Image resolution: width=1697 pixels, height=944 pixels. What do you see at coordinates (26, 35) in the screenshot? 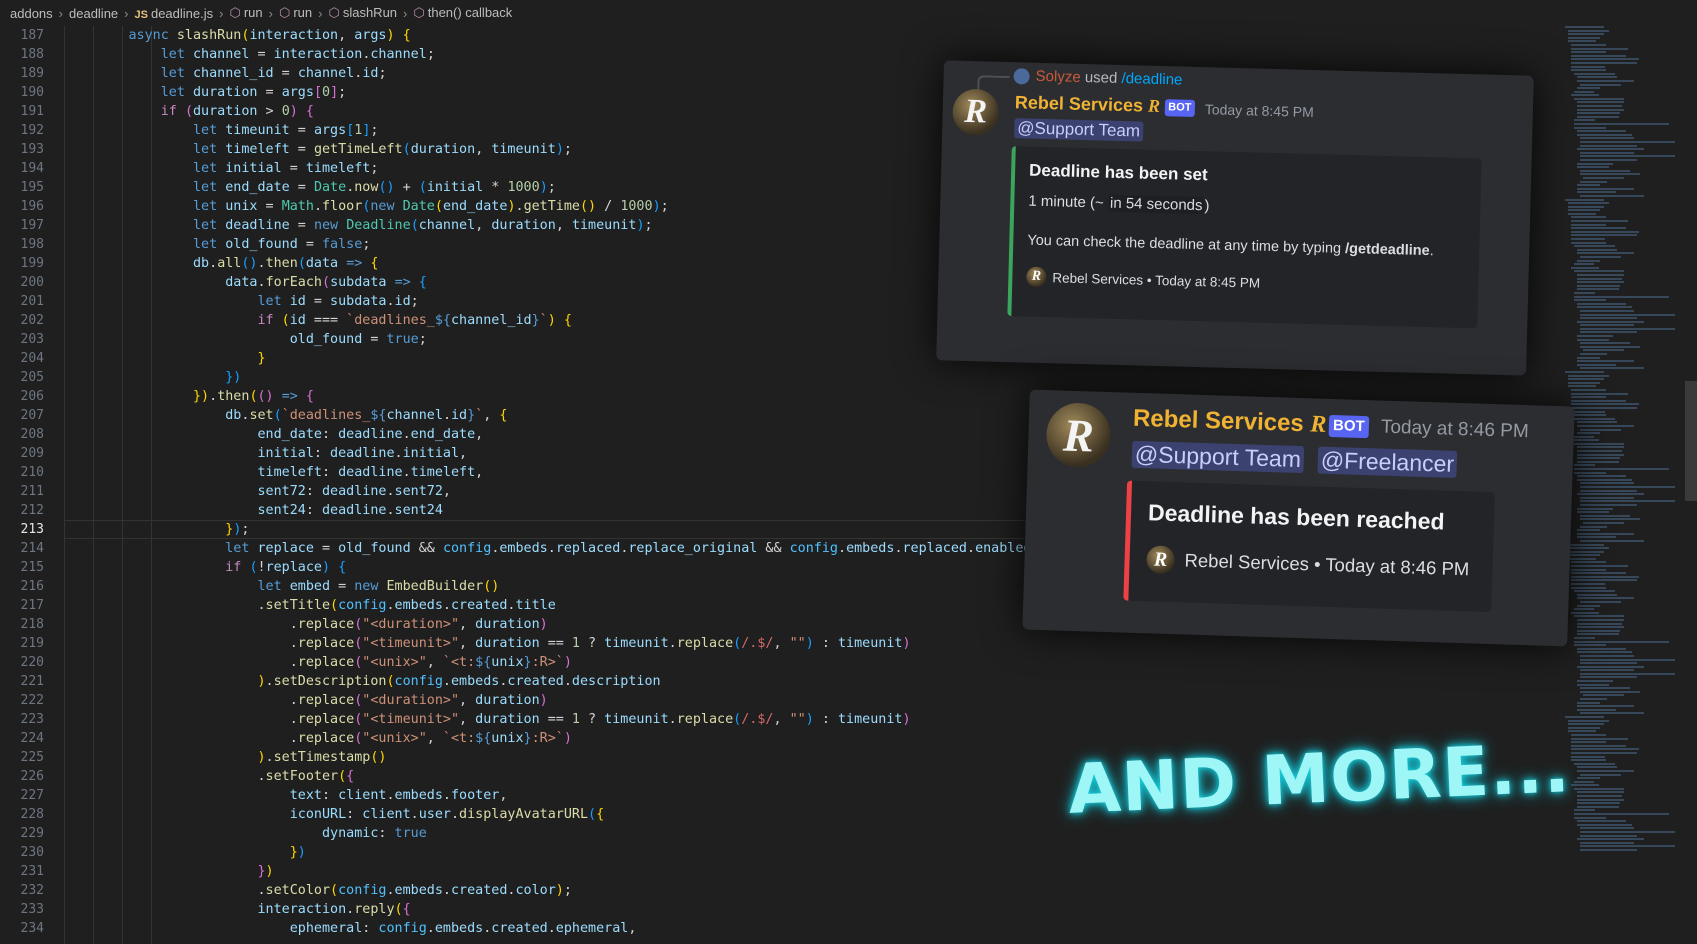
I see `line-number: 187` at bounding box center [26, 35].